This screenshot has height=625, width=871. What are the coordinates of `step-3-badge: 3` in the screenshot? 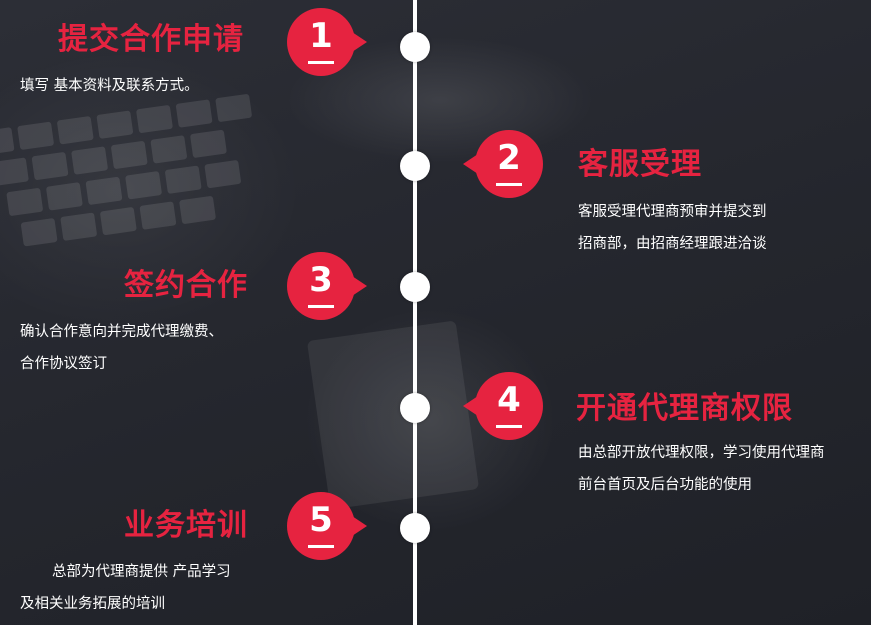 It's located at (327, 287).